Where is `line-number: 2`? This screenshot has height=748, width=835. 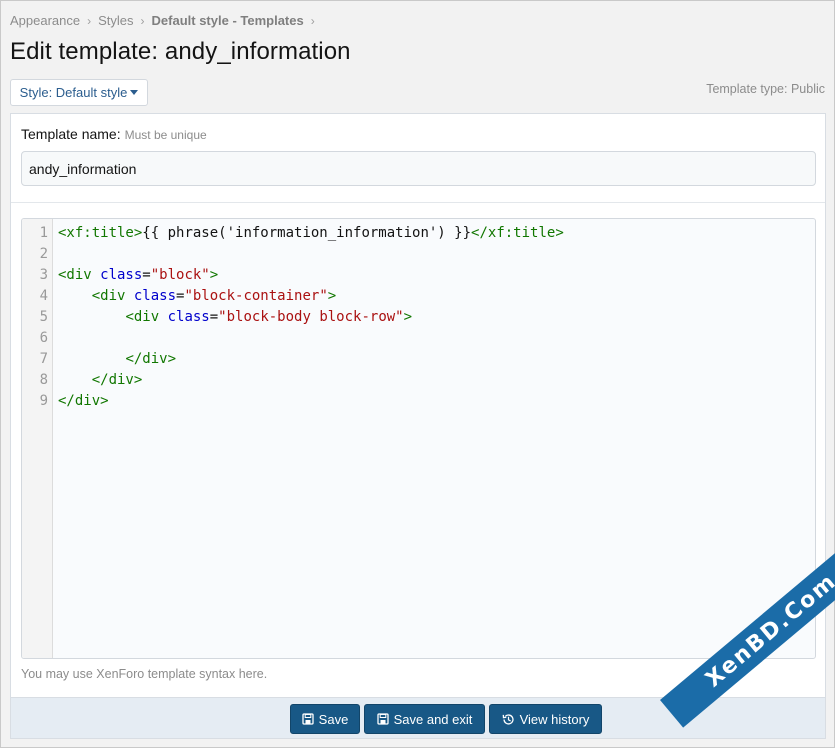 line-number: 2 is located at coordinates (43, 254).